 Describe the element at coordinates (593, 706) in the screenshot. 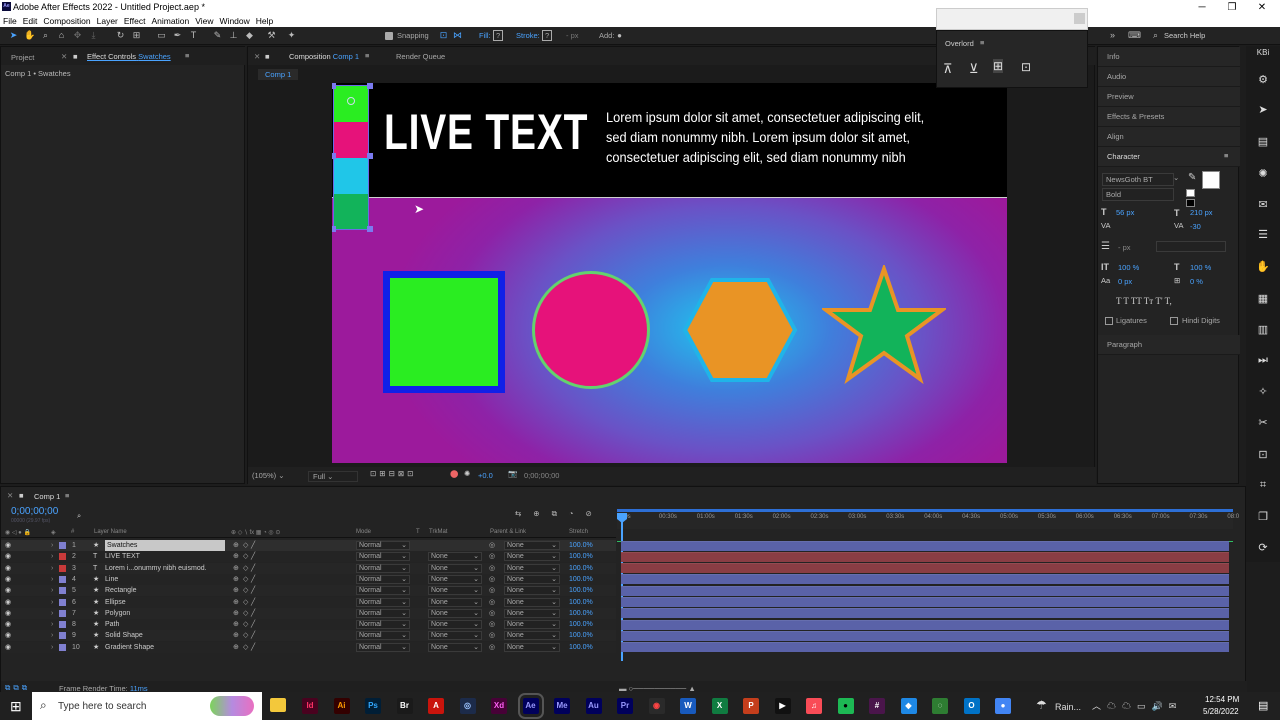

I see `taskbar-app-icon: Au` at that location.